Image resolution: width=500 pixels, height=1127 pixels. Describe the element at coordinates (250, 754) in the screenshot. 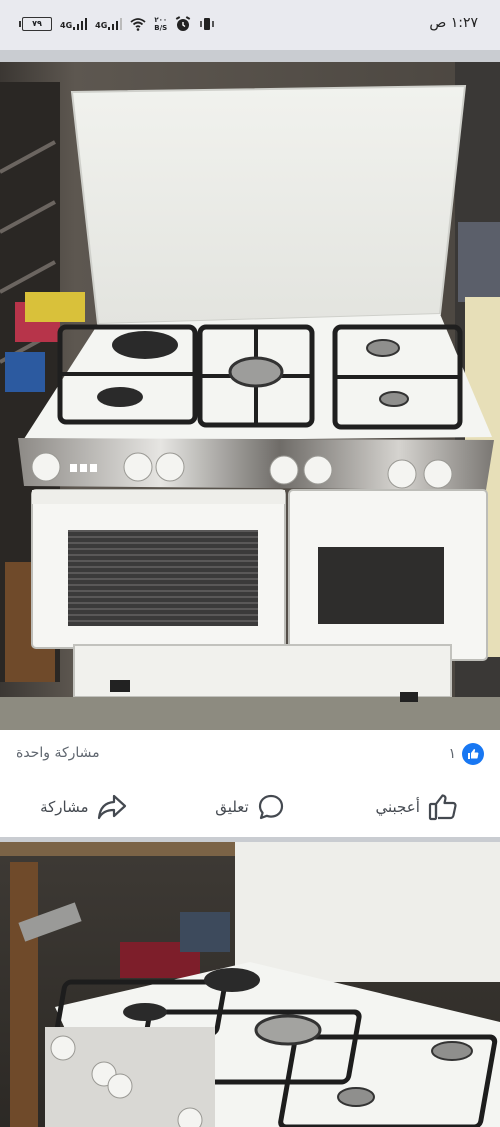

I see `post-stats: مشاركة واحدة ١` at that location.